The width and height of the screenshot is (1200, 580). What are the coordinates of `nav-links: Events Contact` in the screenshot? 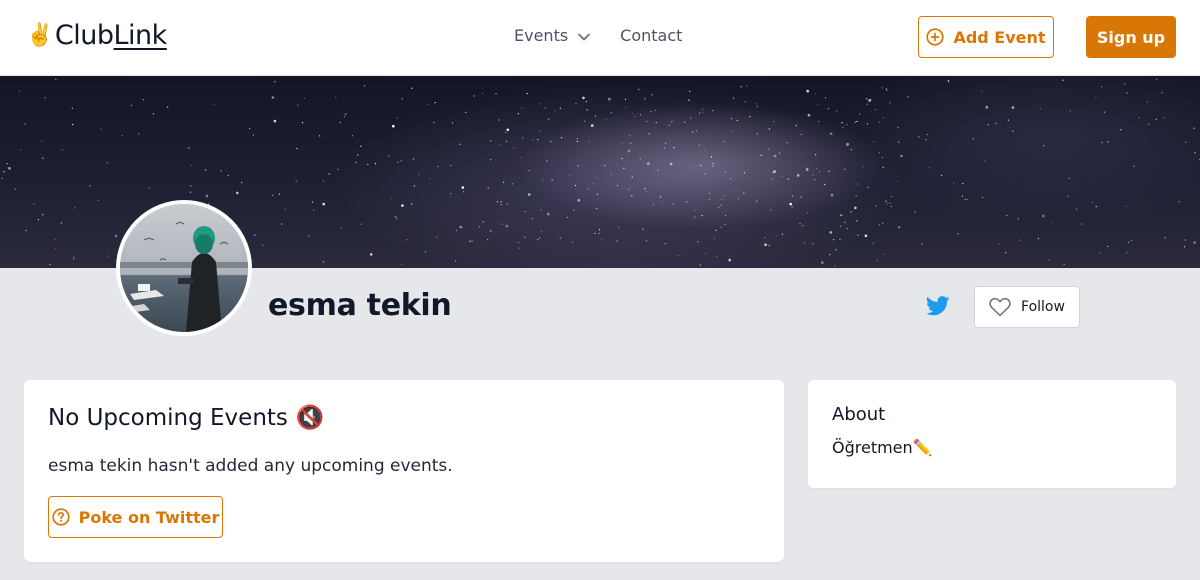 It's located at (598, 35).